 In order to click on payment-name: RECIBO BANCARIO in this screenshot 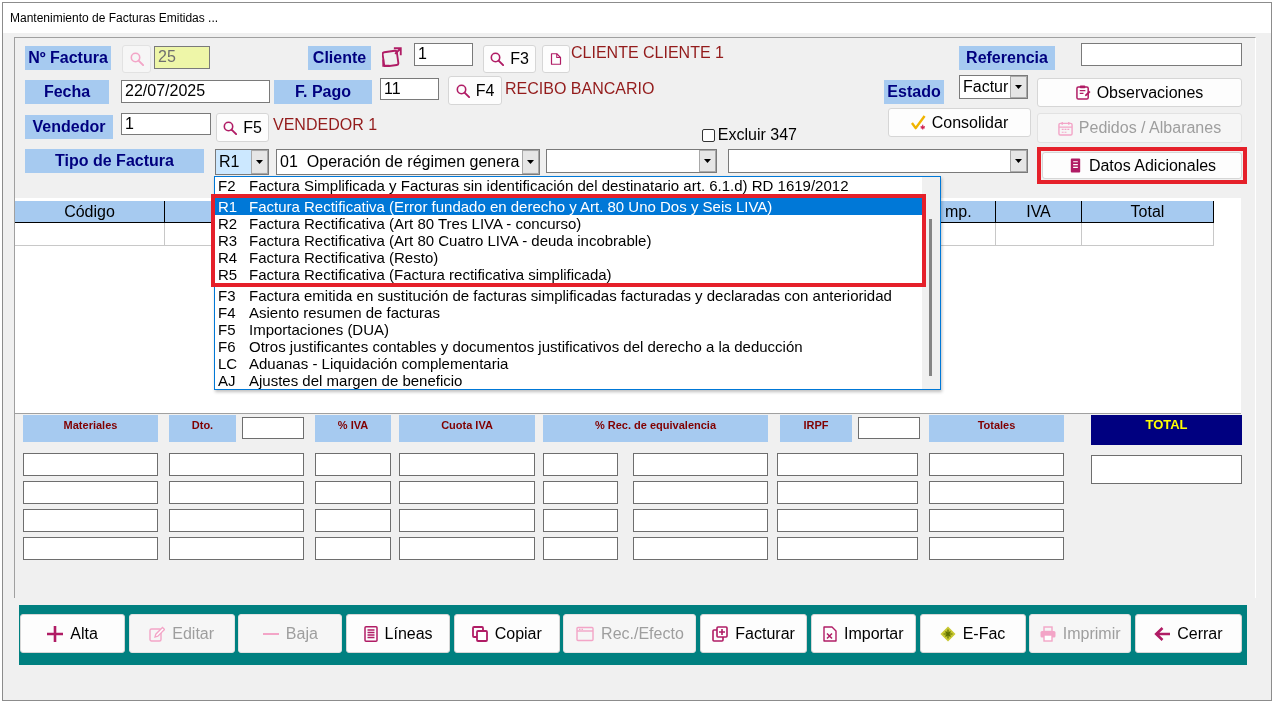, I will do `click(580, 89)`.